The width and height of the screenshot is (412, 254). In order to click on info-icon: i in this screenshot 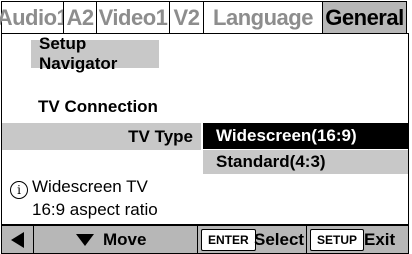, I will do `click(19, 190)`.